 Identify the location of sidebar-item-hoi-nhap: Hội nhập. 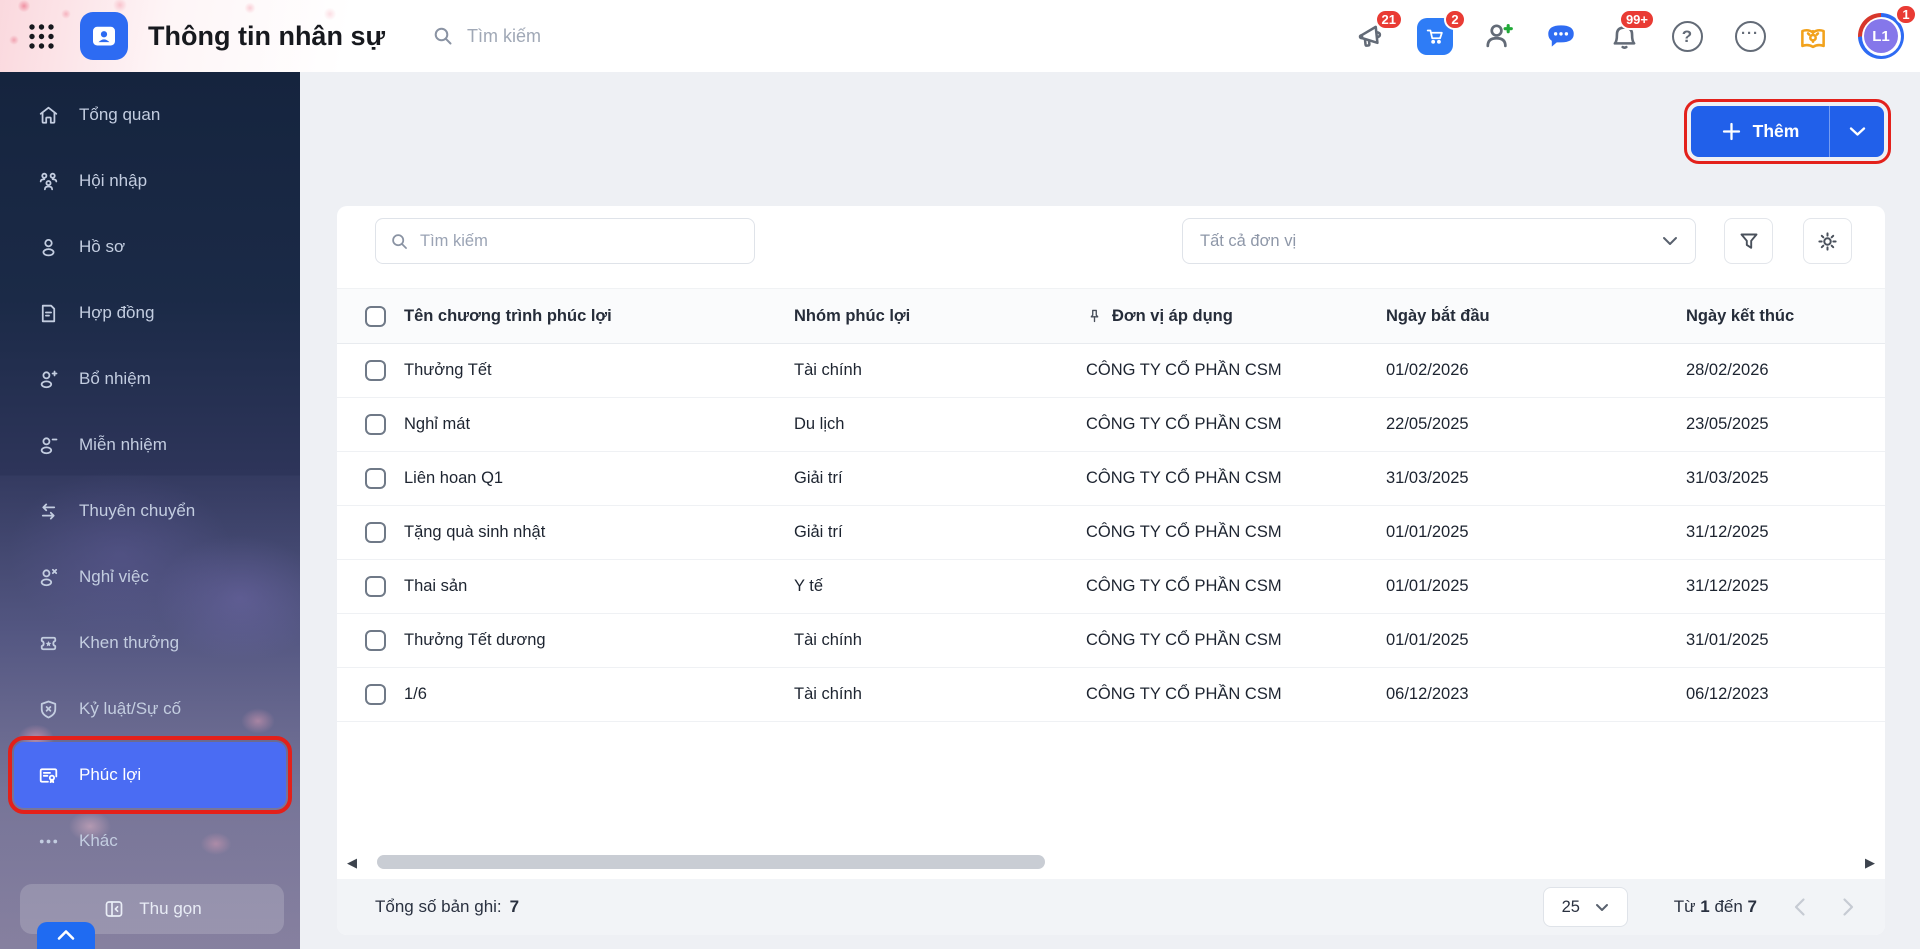
(150, 181).